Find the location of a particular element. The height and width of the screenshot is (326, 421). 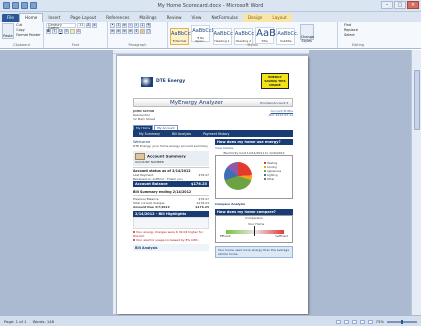

window-title: My Home Scorecard.docx - Microsoft Word is located at coordinates (210, 6).